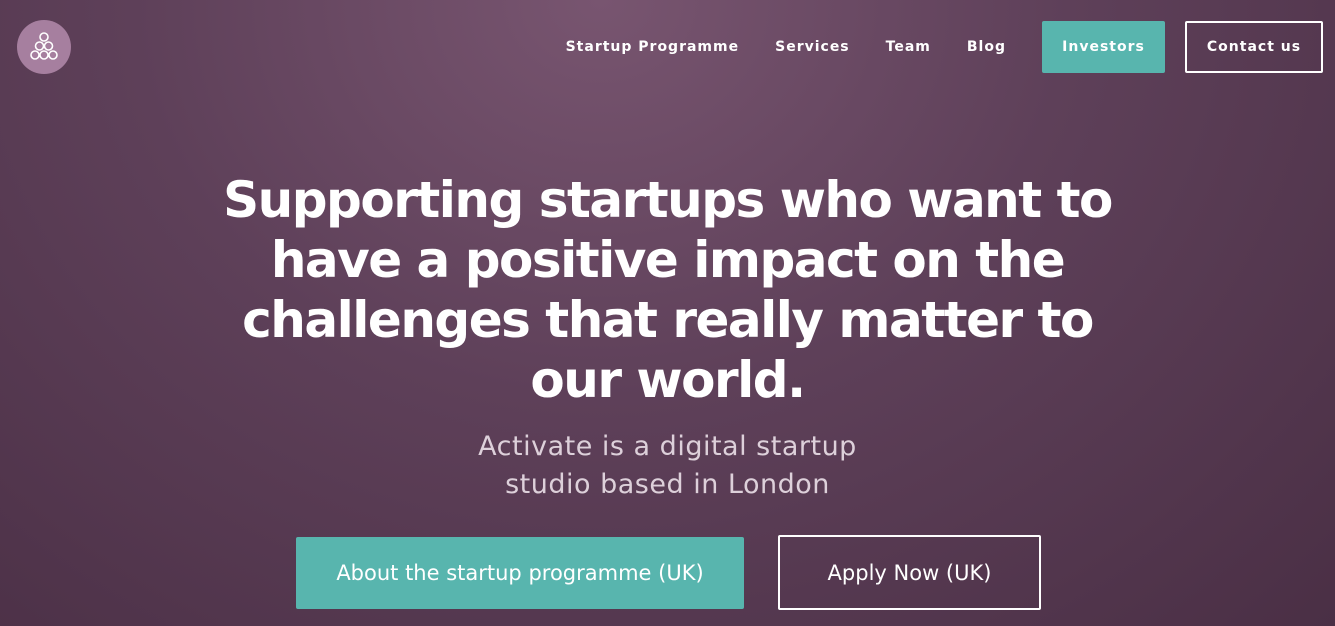  Describe the element at coordinates (667, 446) in the screenshot. I see `hero-subtitle-line-1: Activate is a digital startup` at that location.